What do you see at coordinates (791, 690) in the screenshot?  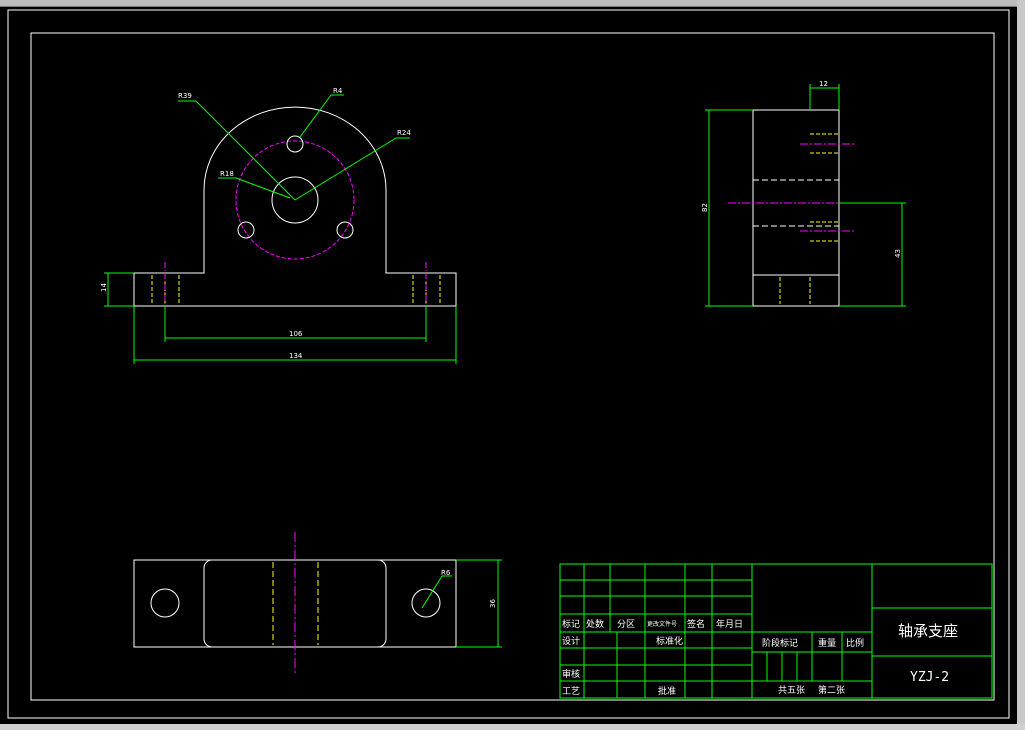 I see `sheets-total: 共五张` at bounding box center [791, 690].